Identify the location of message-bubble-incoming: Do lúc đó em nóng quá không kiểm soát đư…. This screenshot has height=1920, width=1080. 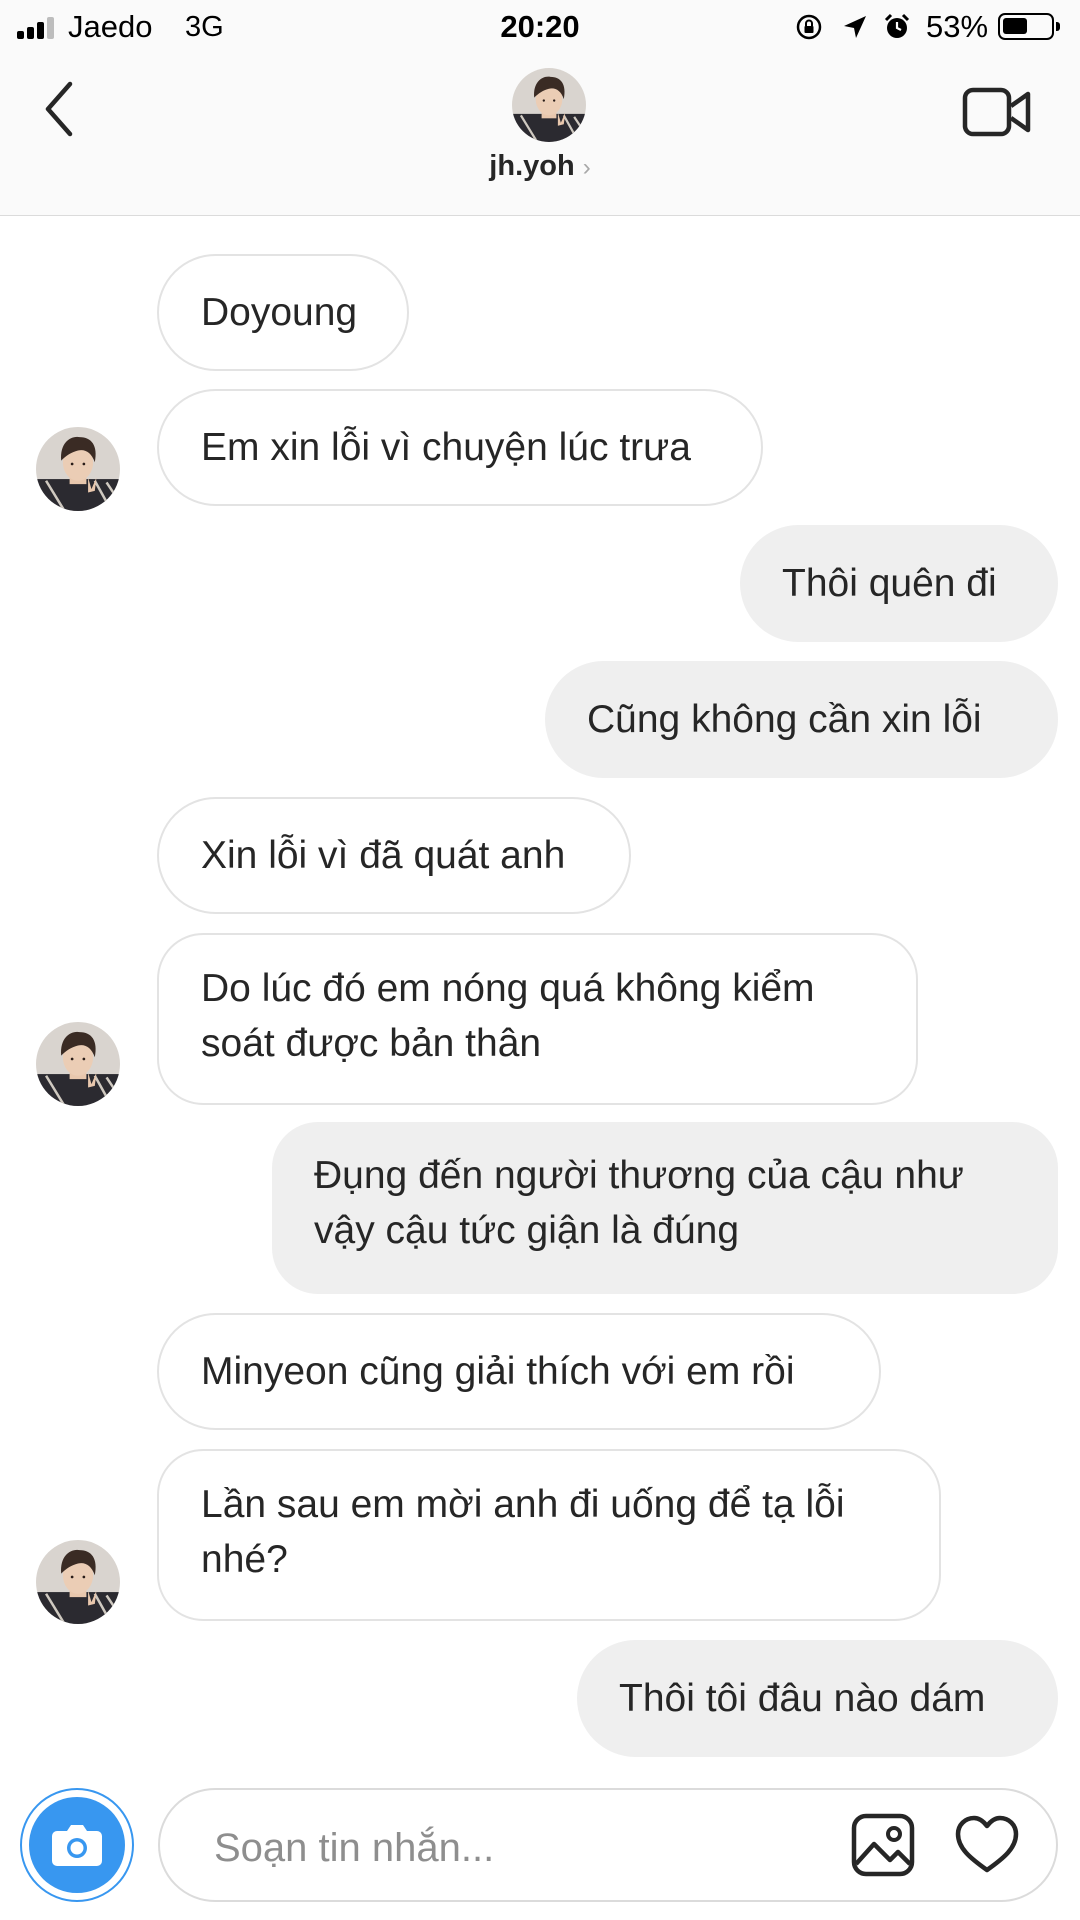
(537, 1019).